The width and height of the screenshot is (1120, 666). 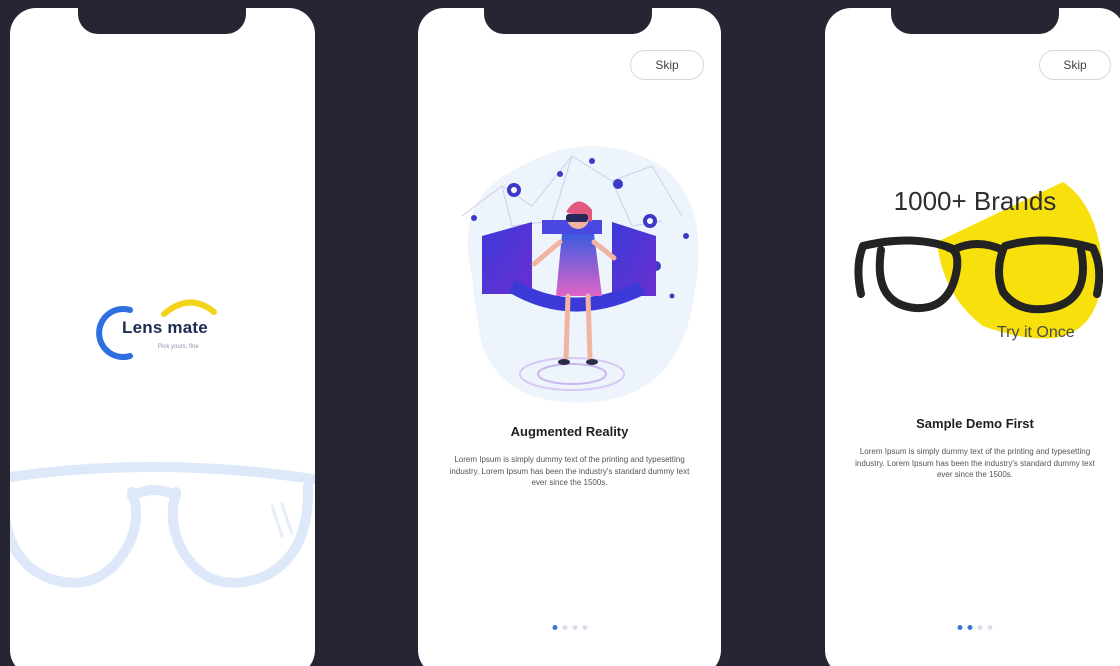 I want to click on logo-tagline: Pick yours, fine, so click(x=178, y=347).